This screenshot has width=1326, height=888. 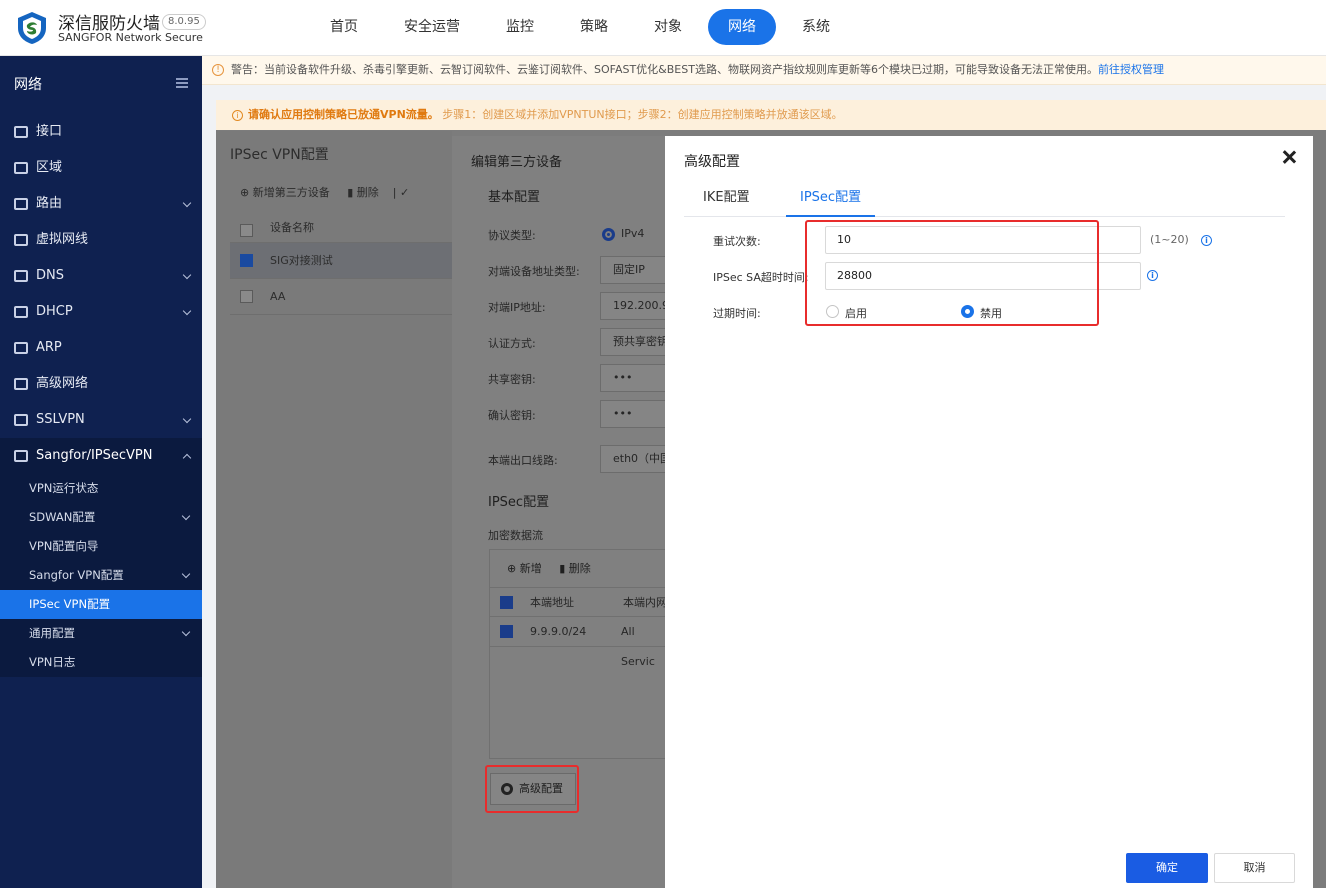 I want to click on tab-ipsec: IPSec配置, so click(x=831, y=199).